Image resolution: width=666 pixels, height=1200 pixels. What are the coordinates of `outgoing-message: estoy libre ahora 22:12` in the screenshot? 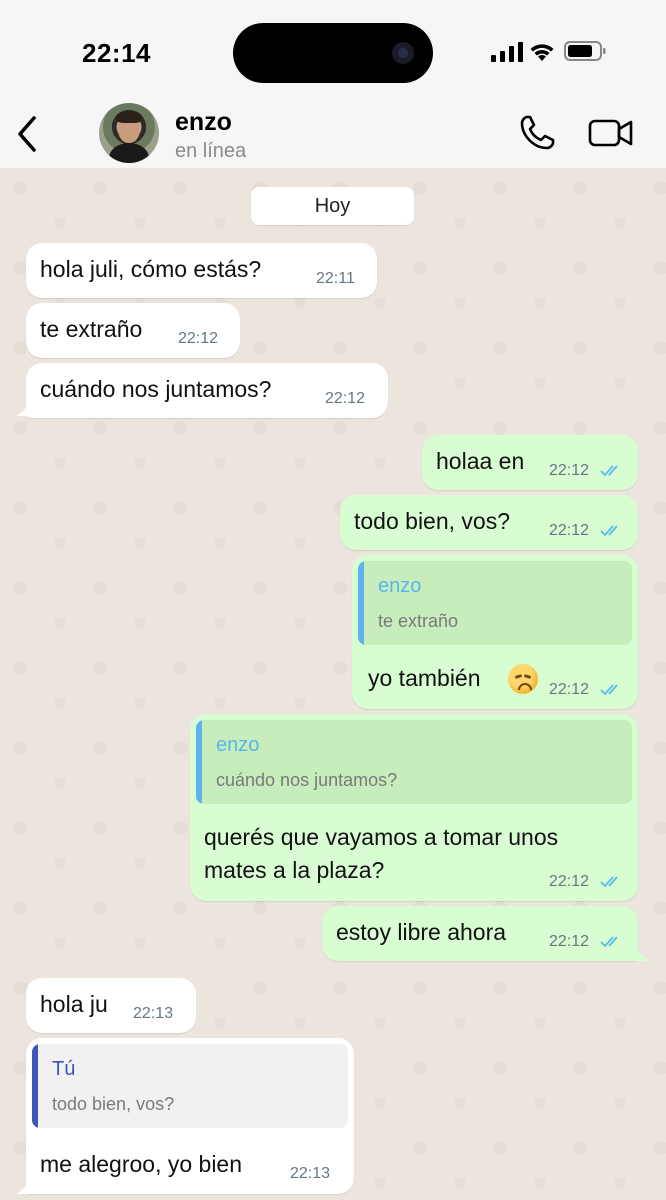 It's located at (480, 933).